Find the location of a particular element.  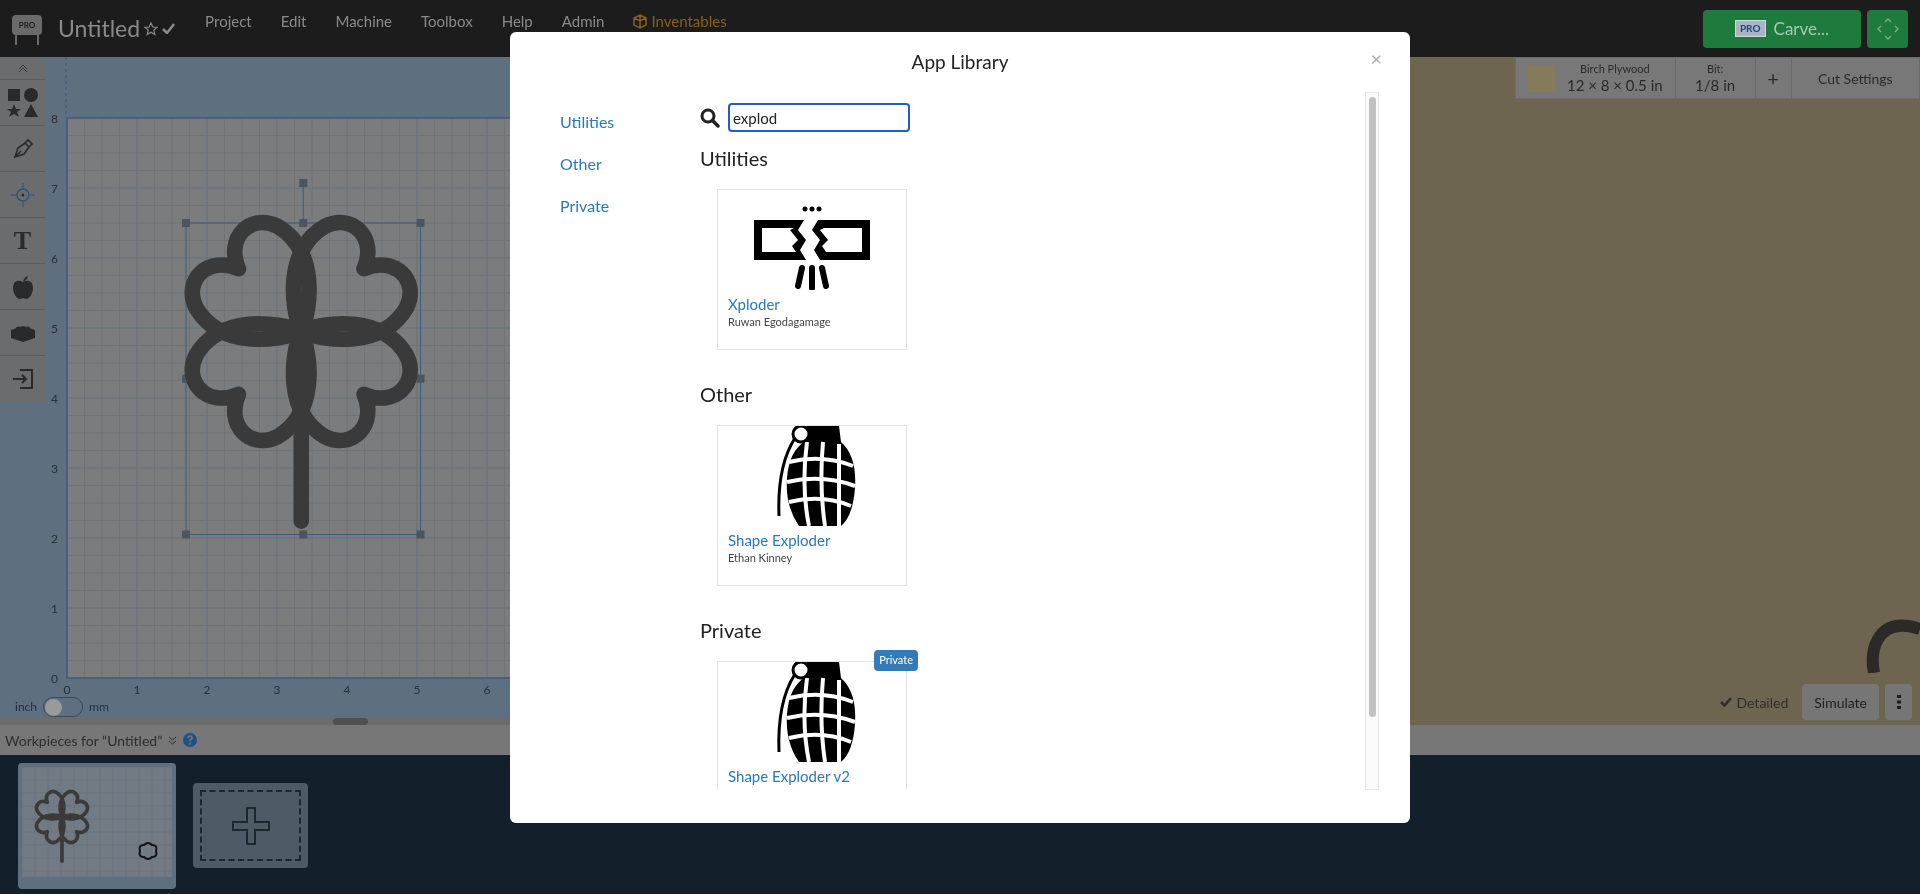

section-heading: Private is located at coordinates (731, 630).